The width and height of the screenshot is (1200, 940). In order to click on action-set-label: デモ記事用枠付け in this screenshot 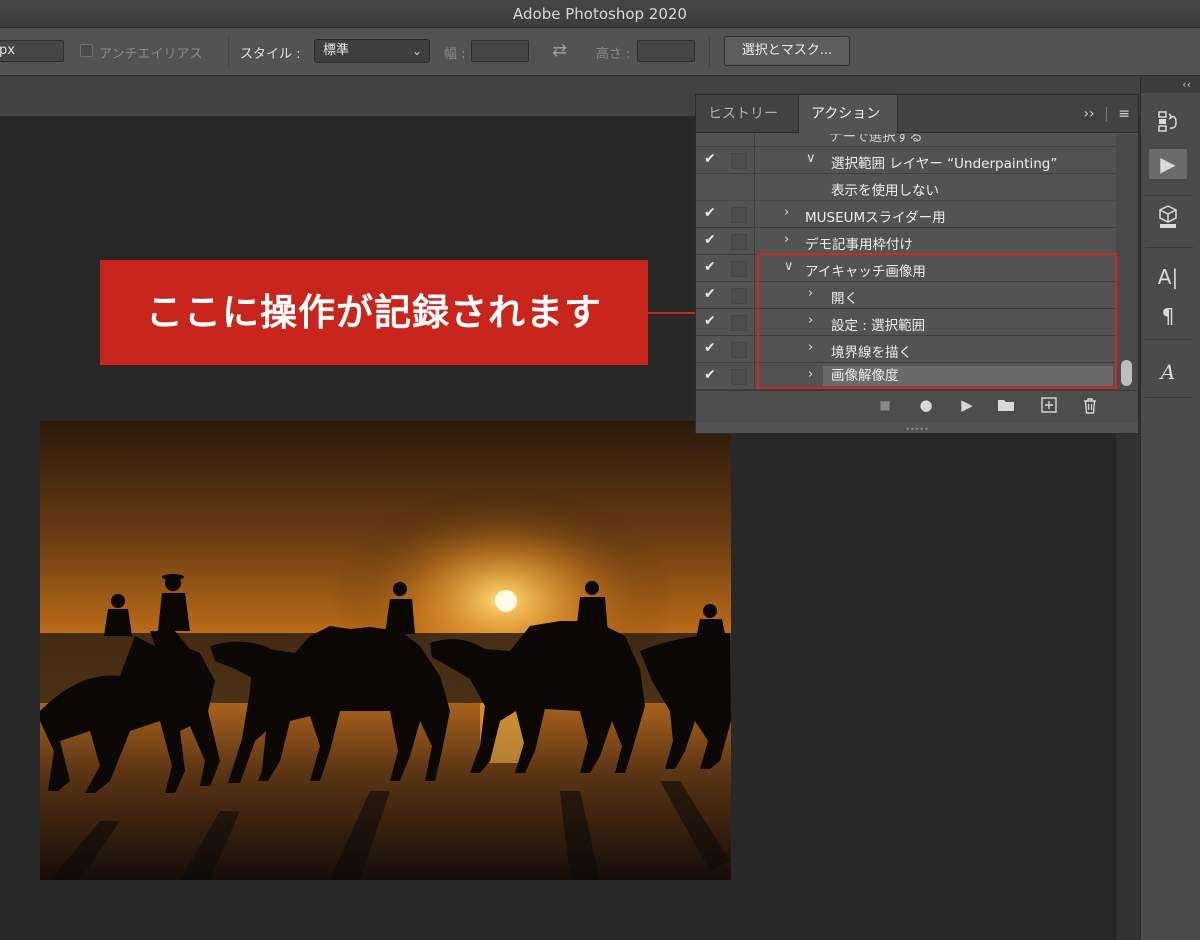, I will do `click(859, 245)`.